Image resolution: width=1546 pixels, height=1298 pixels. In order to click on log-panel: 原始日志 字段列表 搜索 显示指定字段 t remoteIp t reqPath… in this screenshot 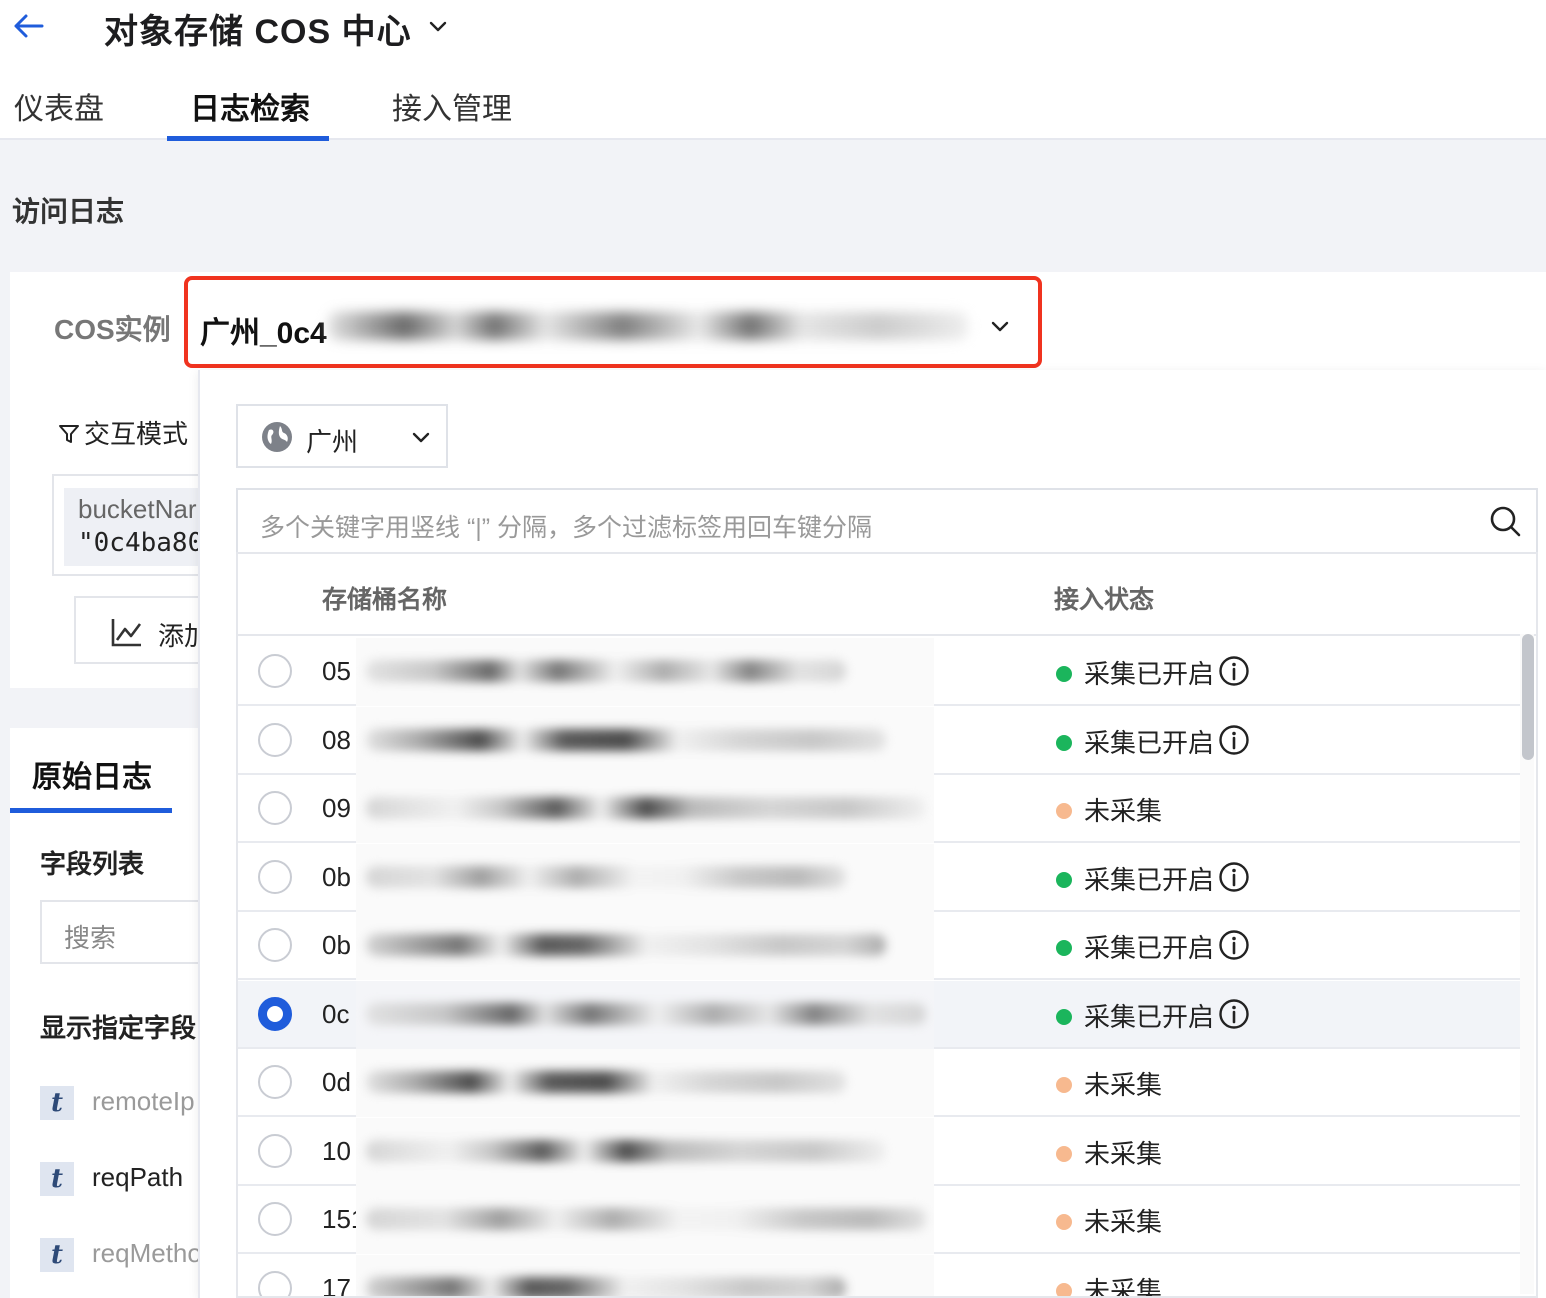, I will do `click(110, 1013)`.